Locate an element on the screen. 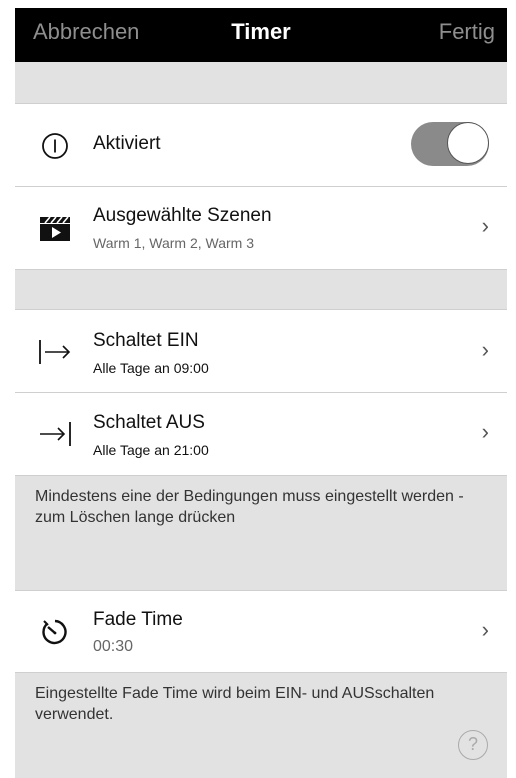 The width and height of the screenshot is (516, 778). clapperboard-icon is located at coordinates (55, 228).